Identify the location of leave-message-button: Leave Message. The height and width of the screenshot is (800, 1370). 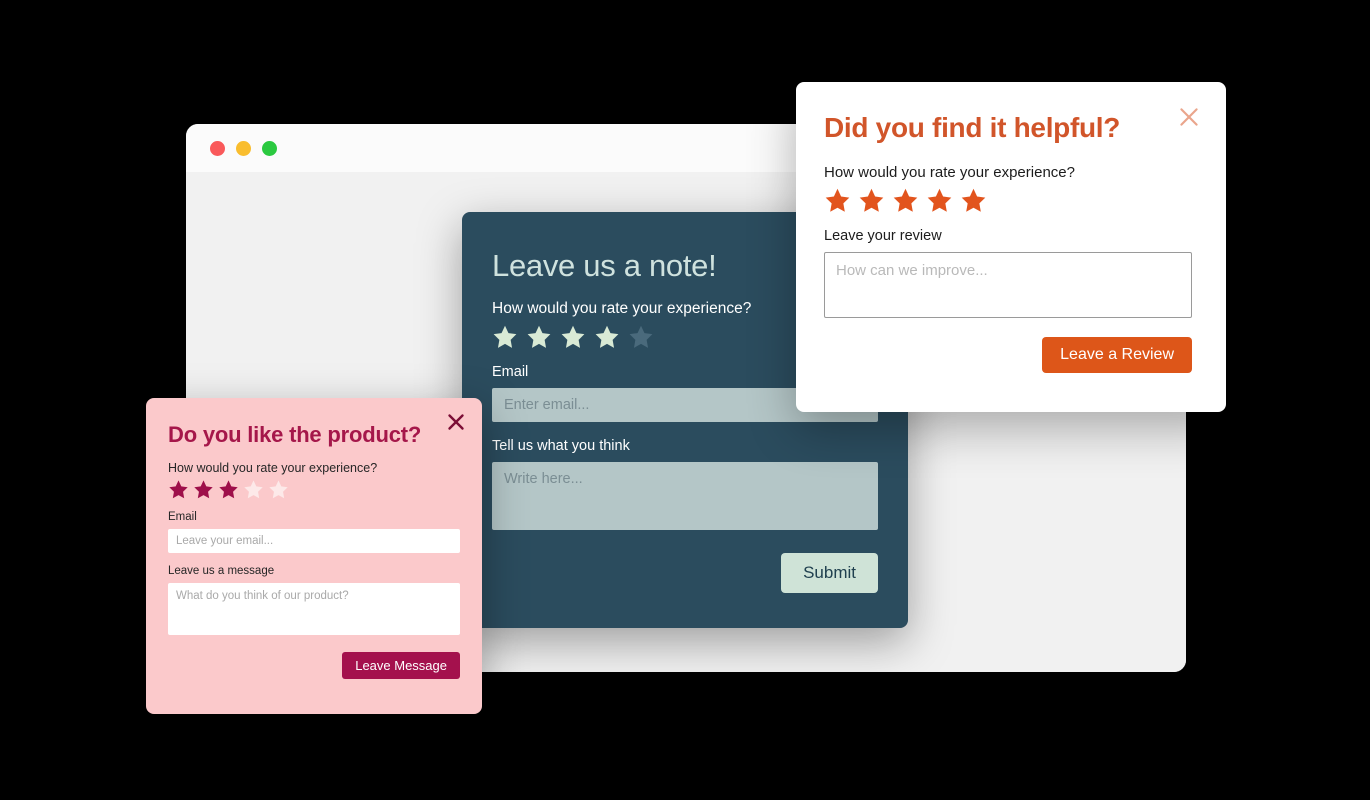
(401, 665).